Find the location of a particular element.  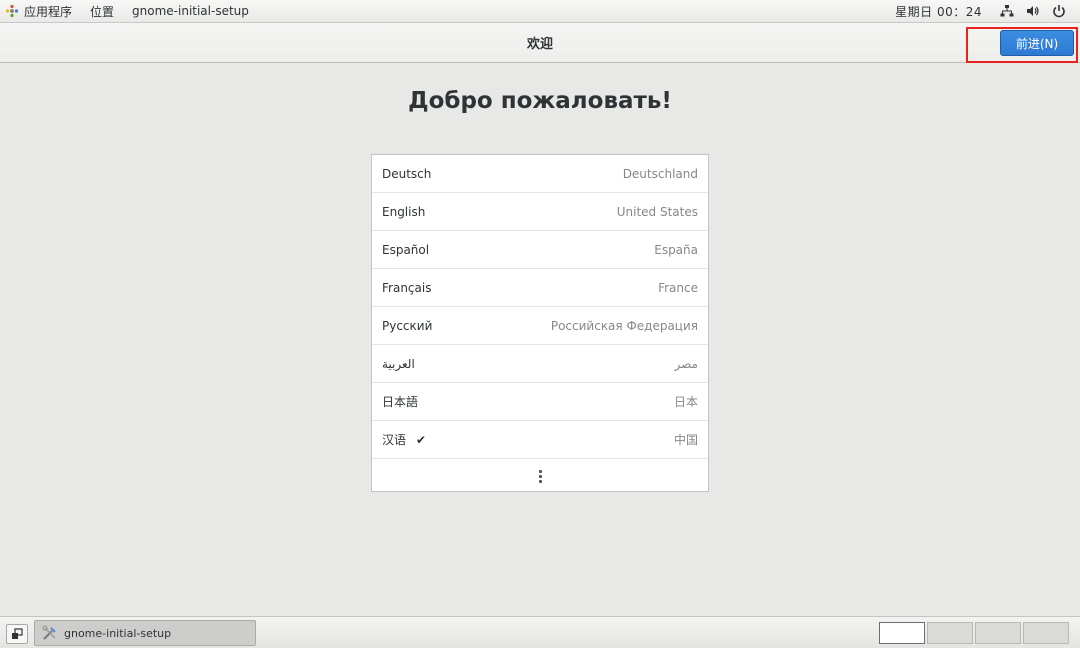

show-desktop-icon is located at coordinates (17, 633).